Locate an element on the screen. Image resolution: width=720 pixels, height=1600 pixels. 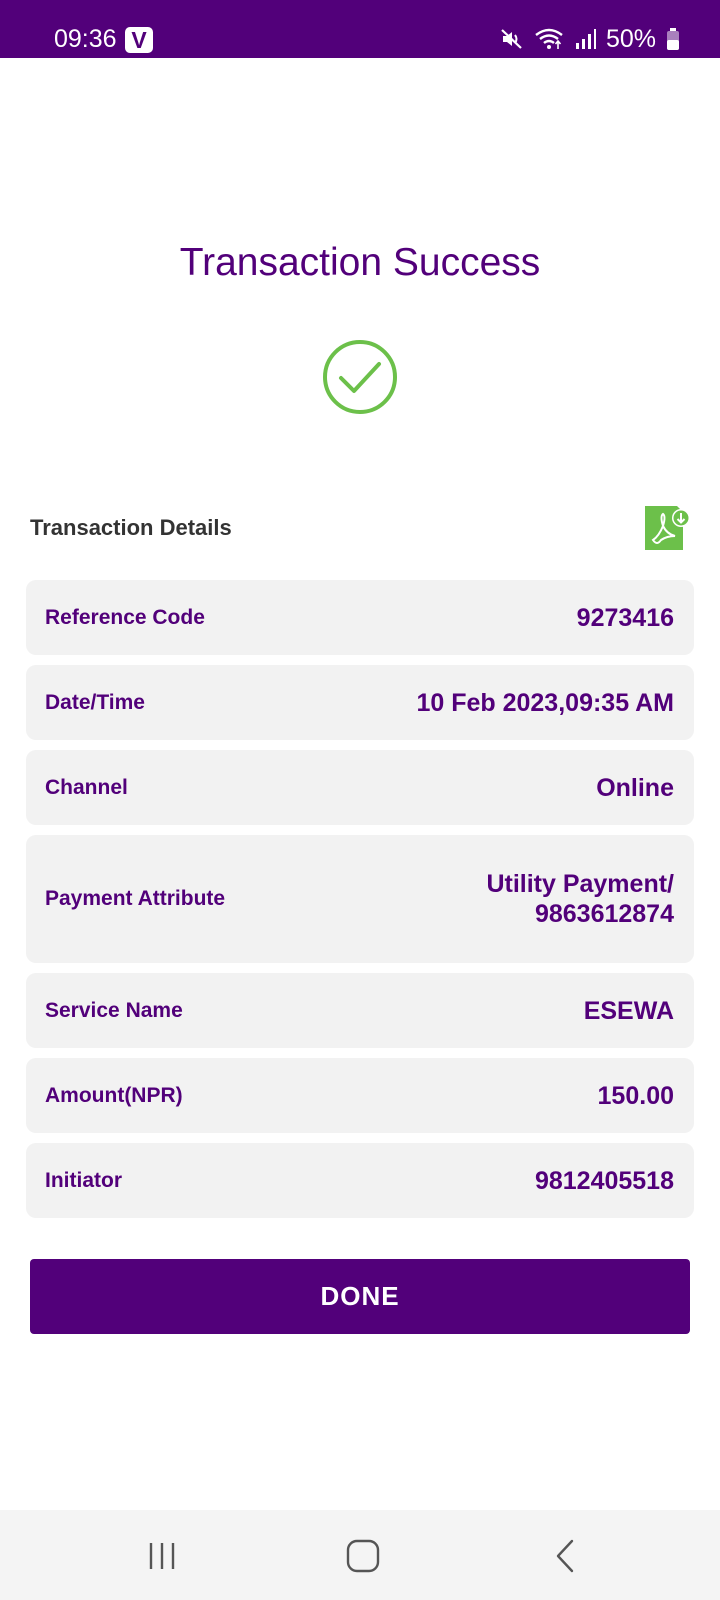
detail-label: Date/Time is located at coordinates (95, 702).